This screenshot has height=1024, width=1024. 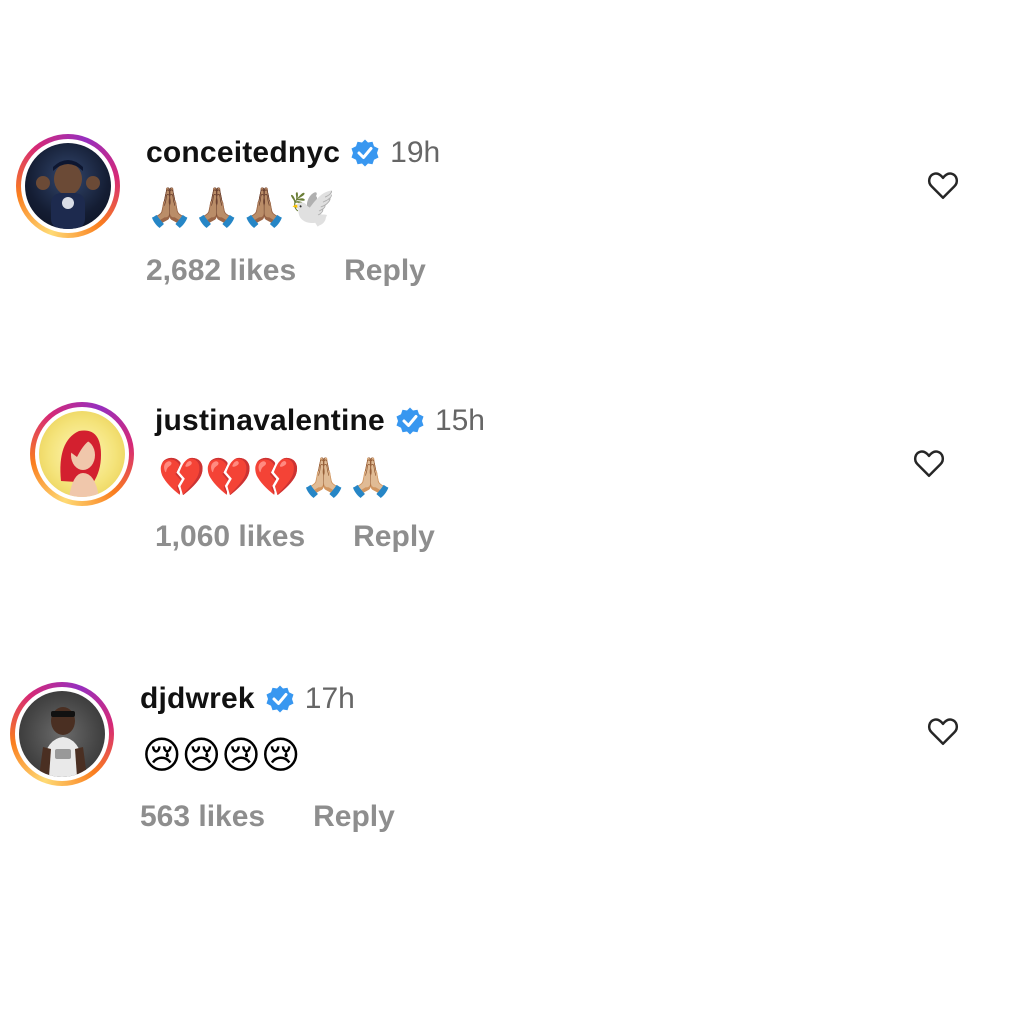 I want to click on comment-timestamp: 17h, so click(x=329, y=698).